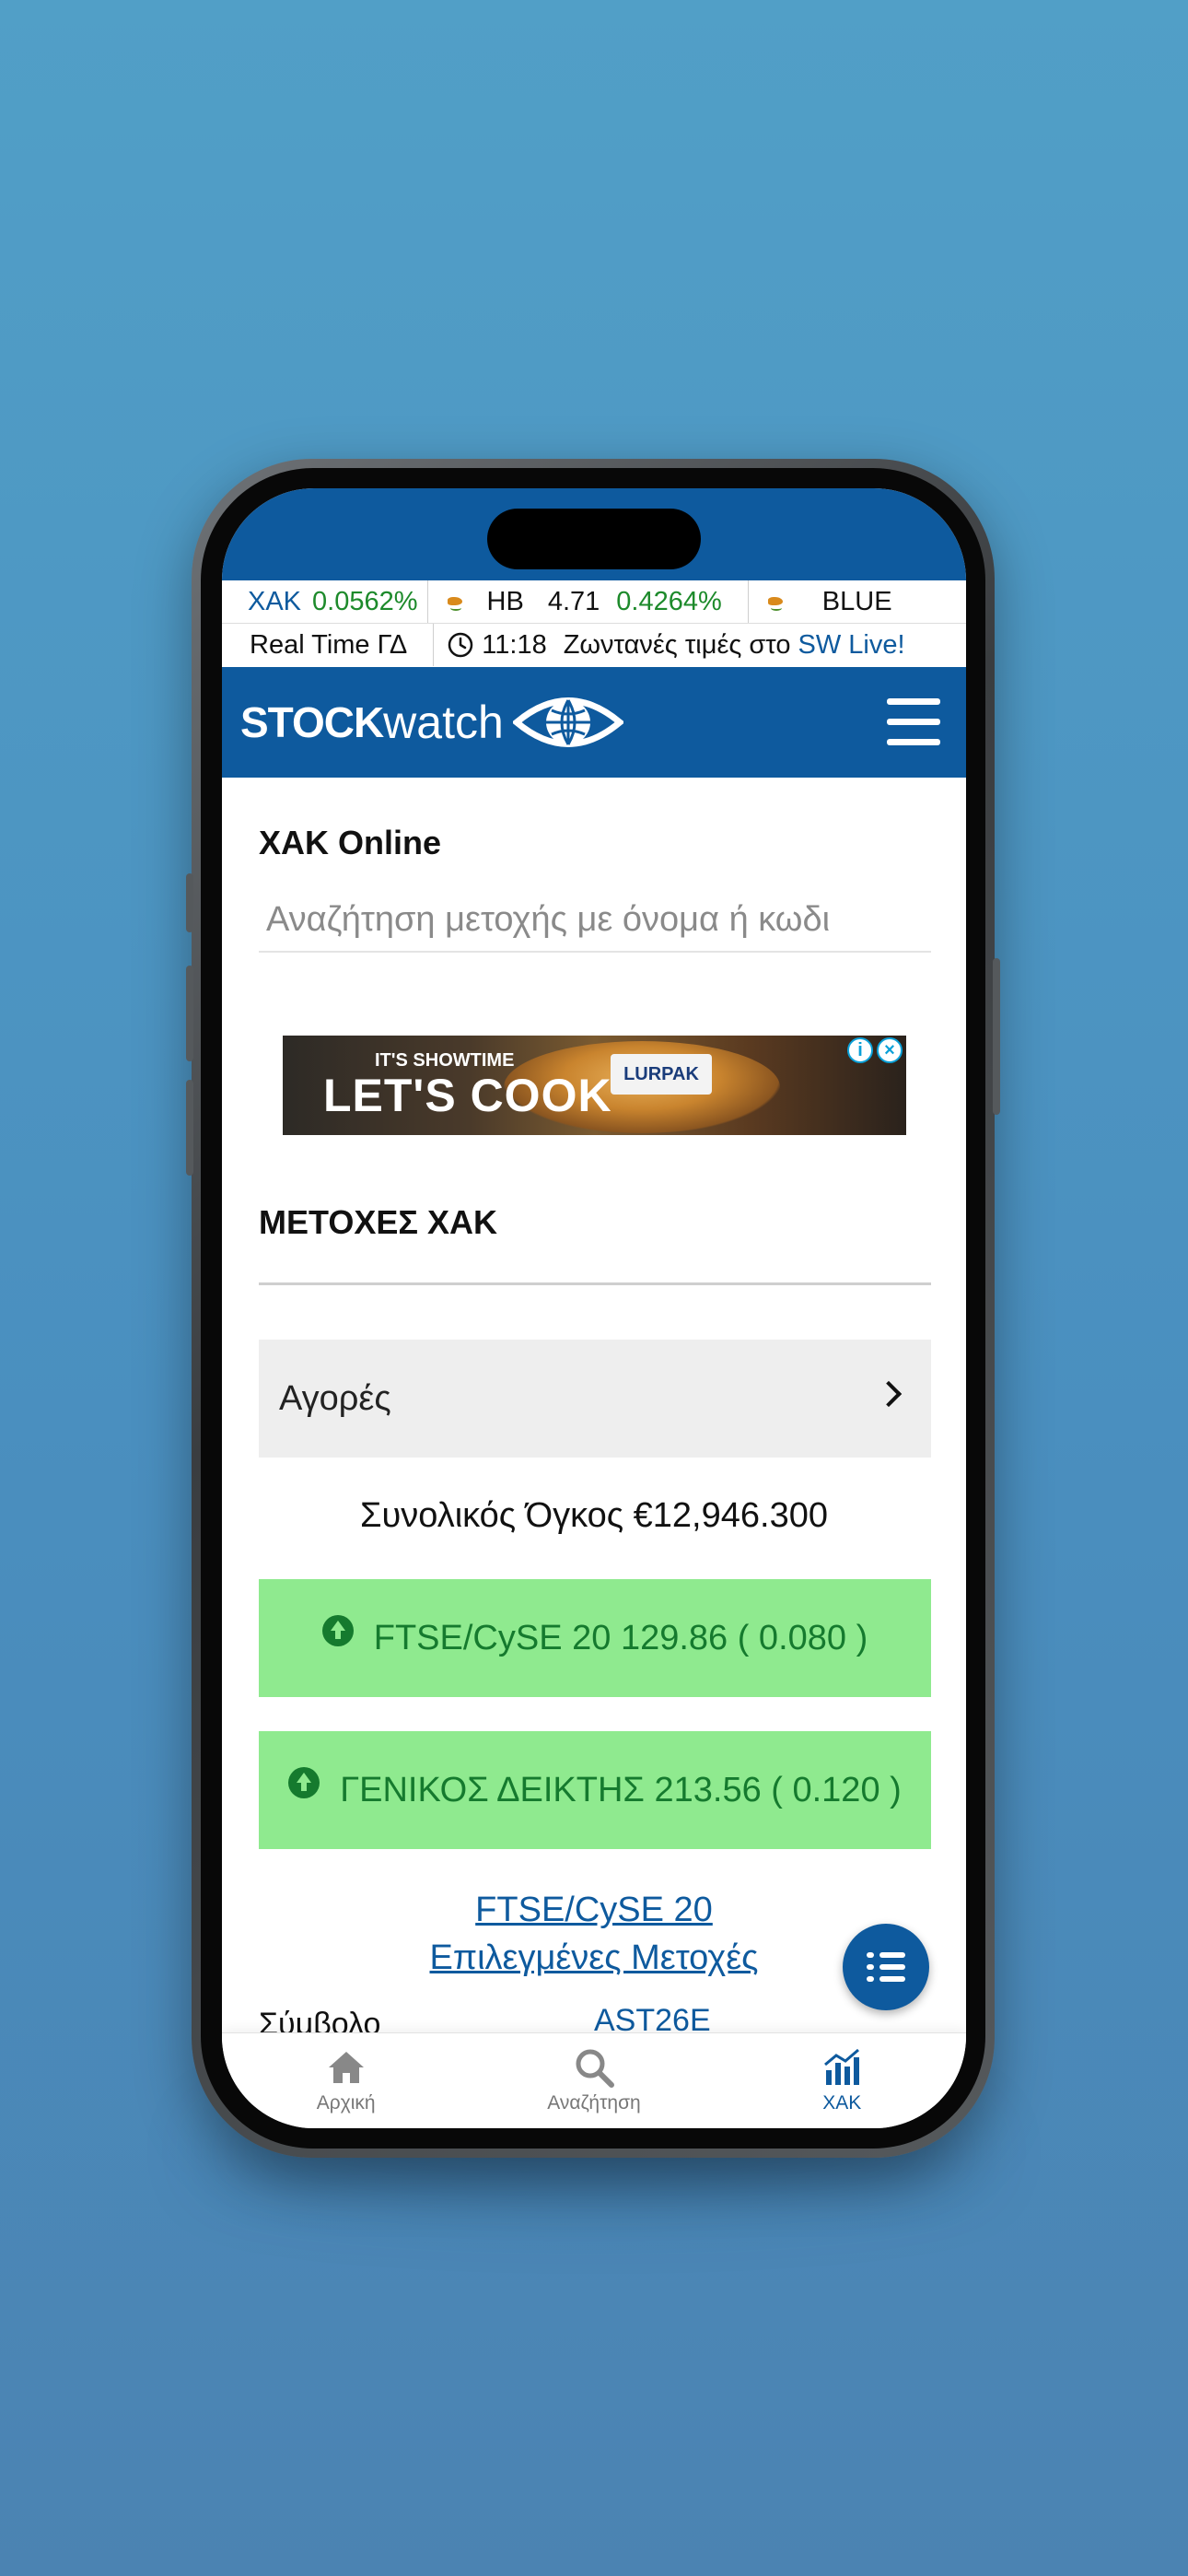 The height and width of the screenshot is (2576, 1188). I want to click on side-button-volume-up, so click(189, 1013).